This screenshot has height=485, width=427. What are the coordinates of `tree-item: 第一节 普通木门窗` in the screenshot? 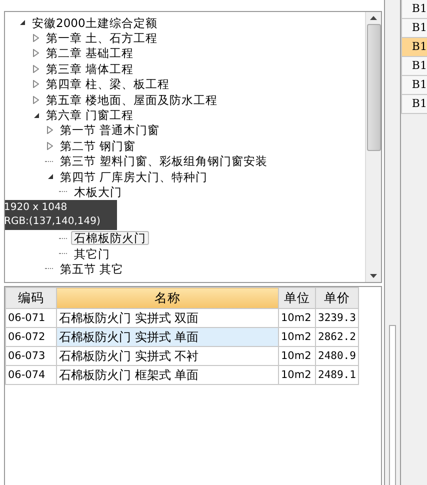 It's located at (110, 130).